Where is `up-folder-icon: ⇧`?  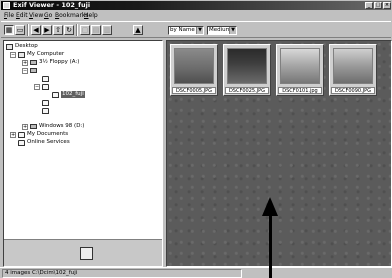 up-folder-icon: ⇧ is located at coordinates (58, 30).